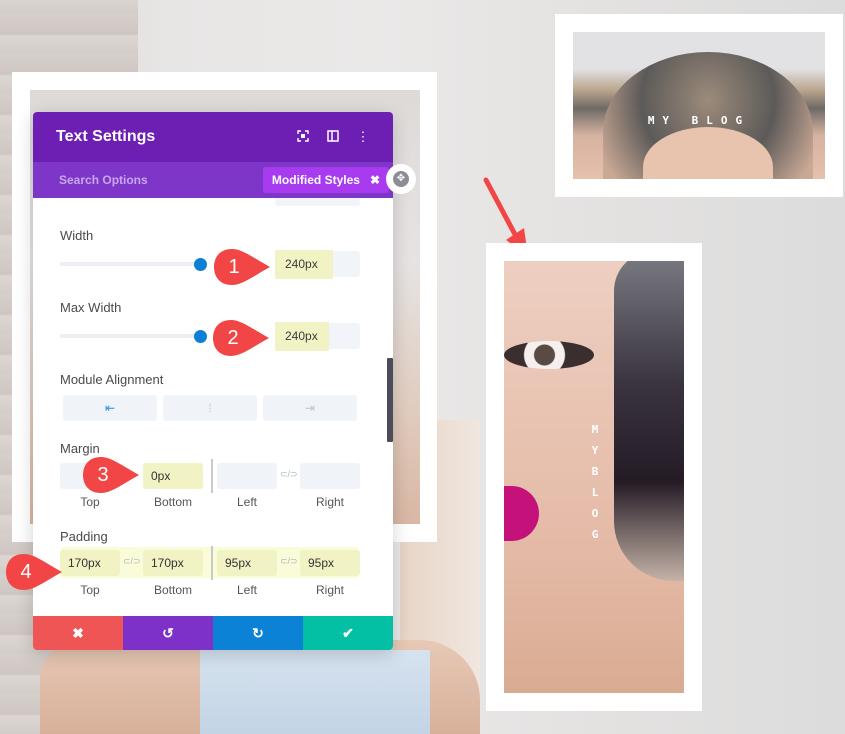 Image resolution: width=845 pixels, height=734 pixels. Describe the element at coordinates (33, 572) in the screenshot. I see `callout-marker-4: 4` at that location.